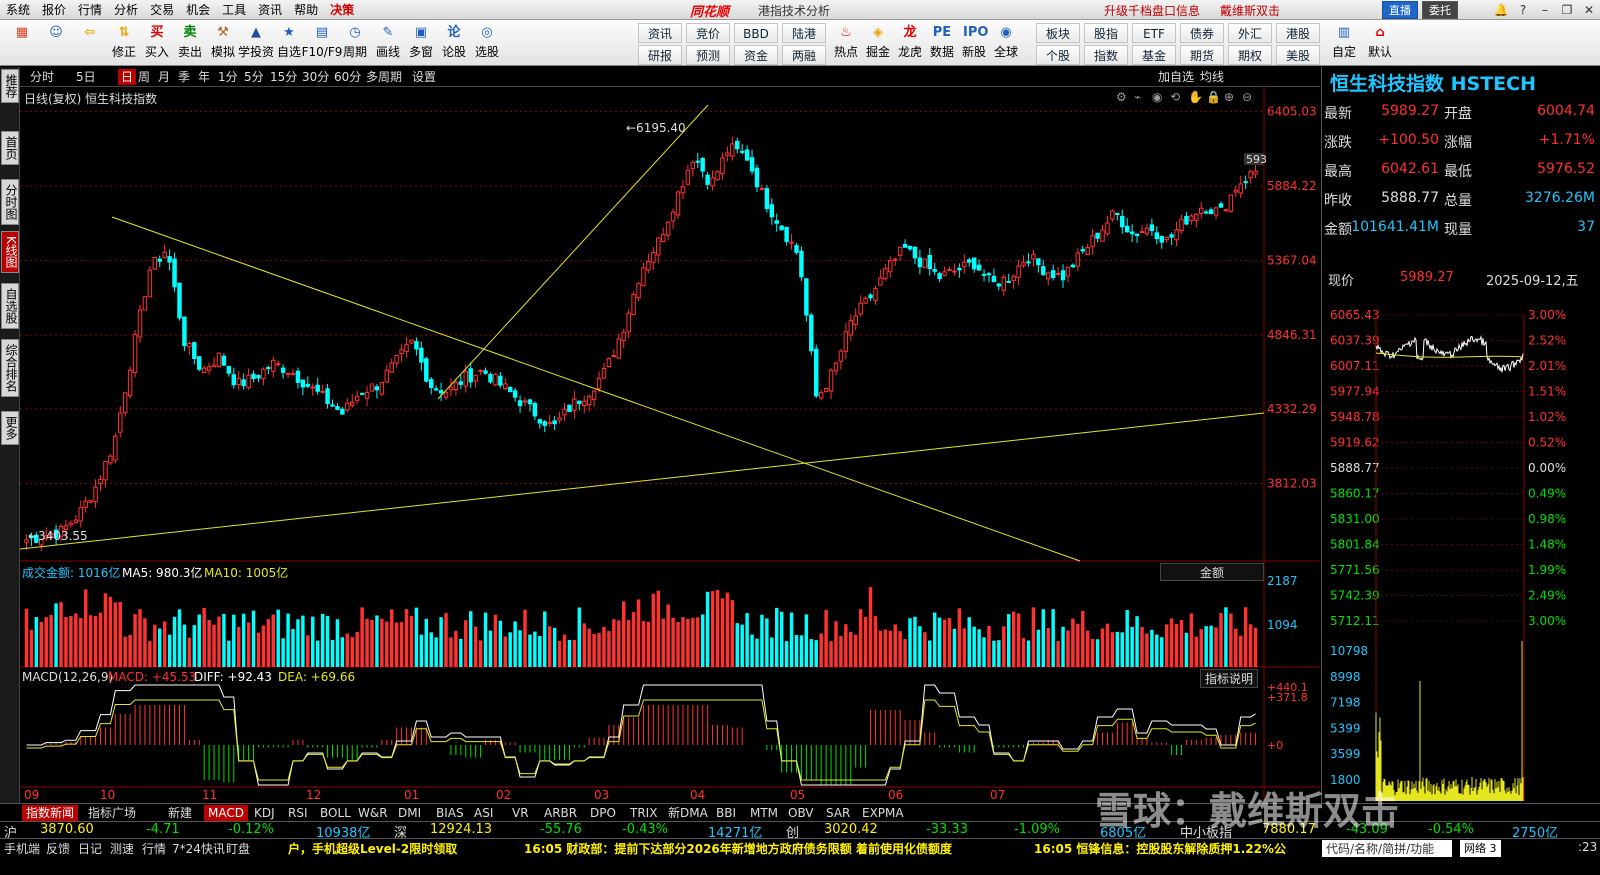  Describe the element at coordinates (144, 77) in the screenshot. I see `period-3: 周` at that location.